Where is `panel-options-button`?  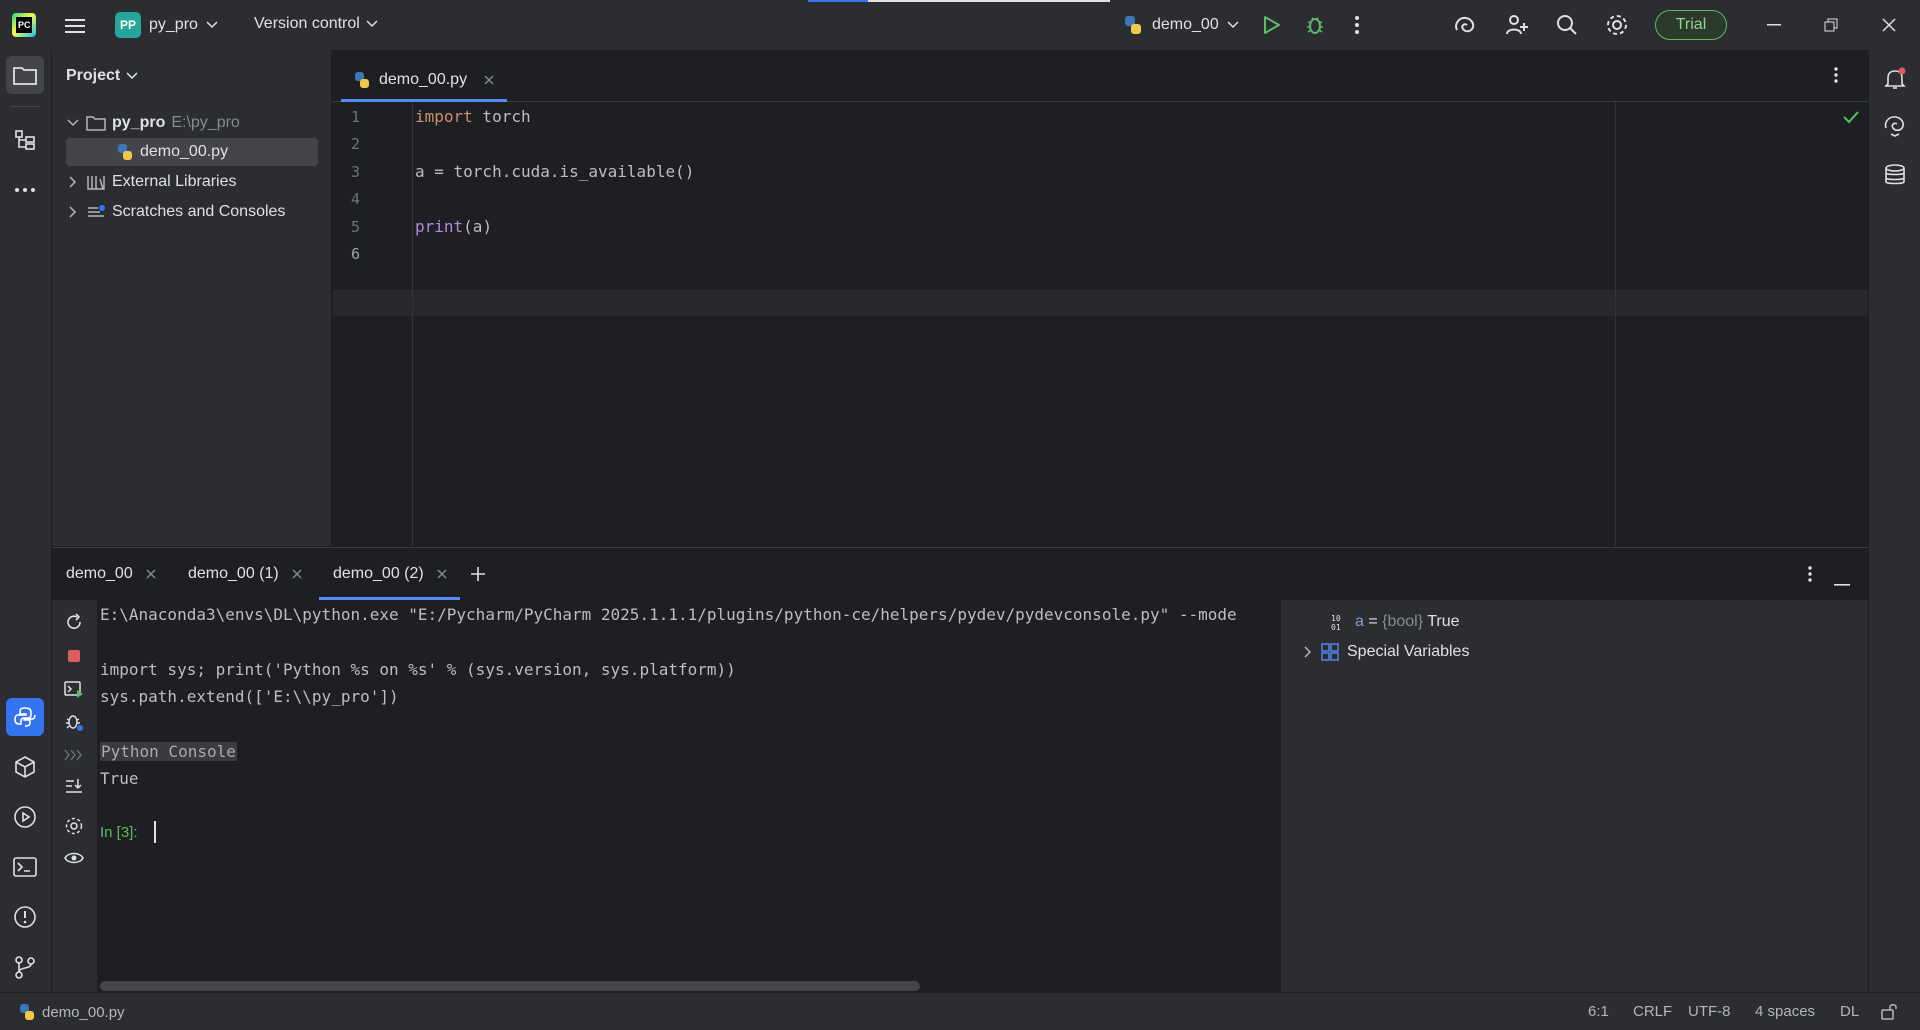 panel-options-button is located at coordinates (1810, 576).